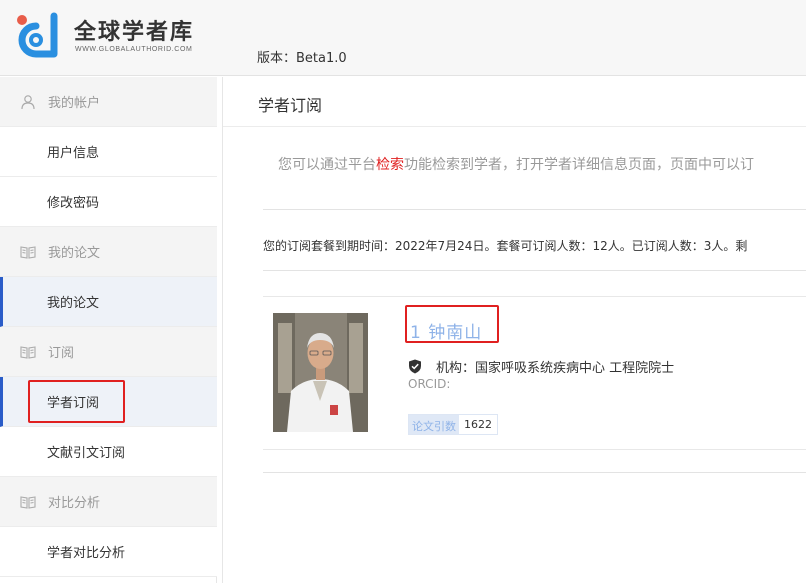 This screenshot has width=806, height=583. Describe the element at coordinates (555, 368) in the screenshot. I see `scholar-org-text: 机构：国家呼吸系统疾病中心 工程院院士` at that location.